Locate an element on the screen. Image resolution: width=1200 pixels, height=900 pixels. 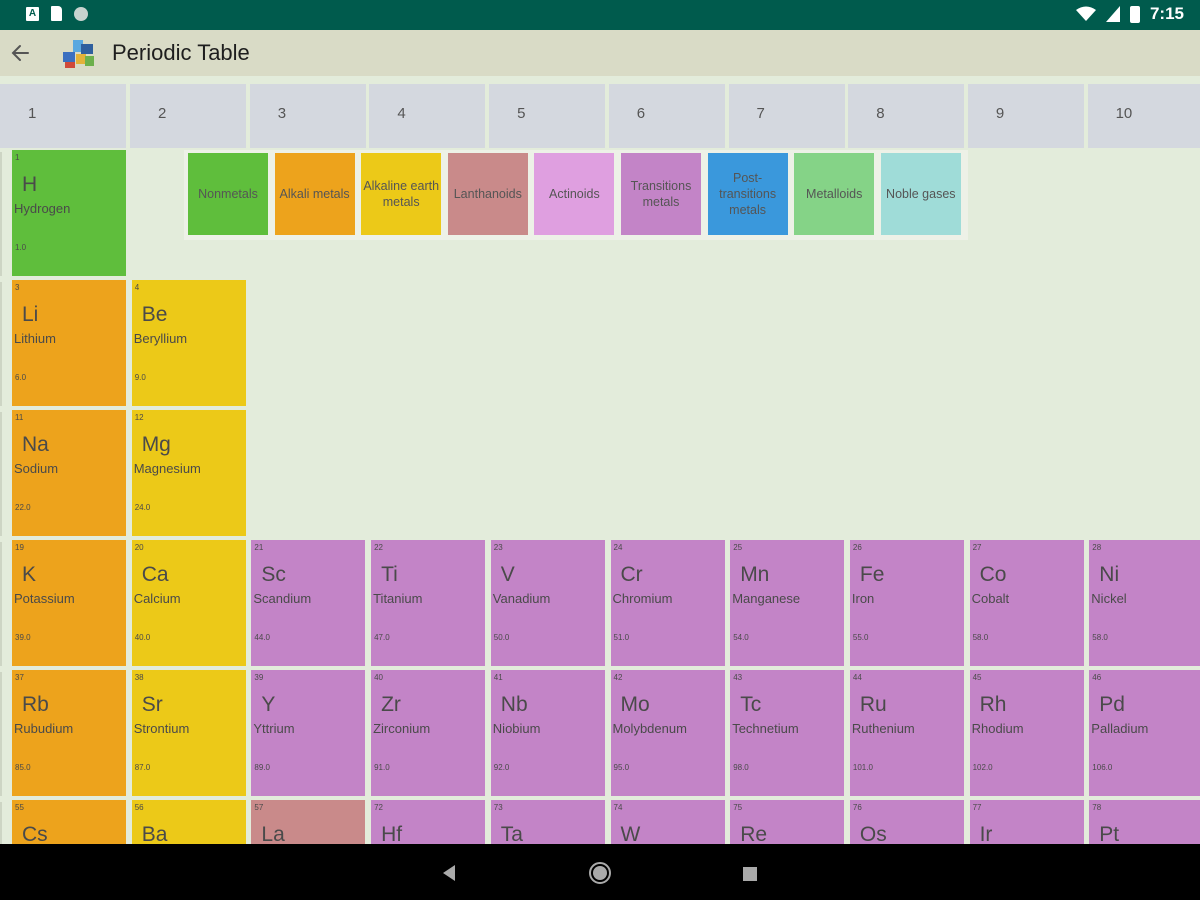
nav-home-button is located at coordinates (600, 873).